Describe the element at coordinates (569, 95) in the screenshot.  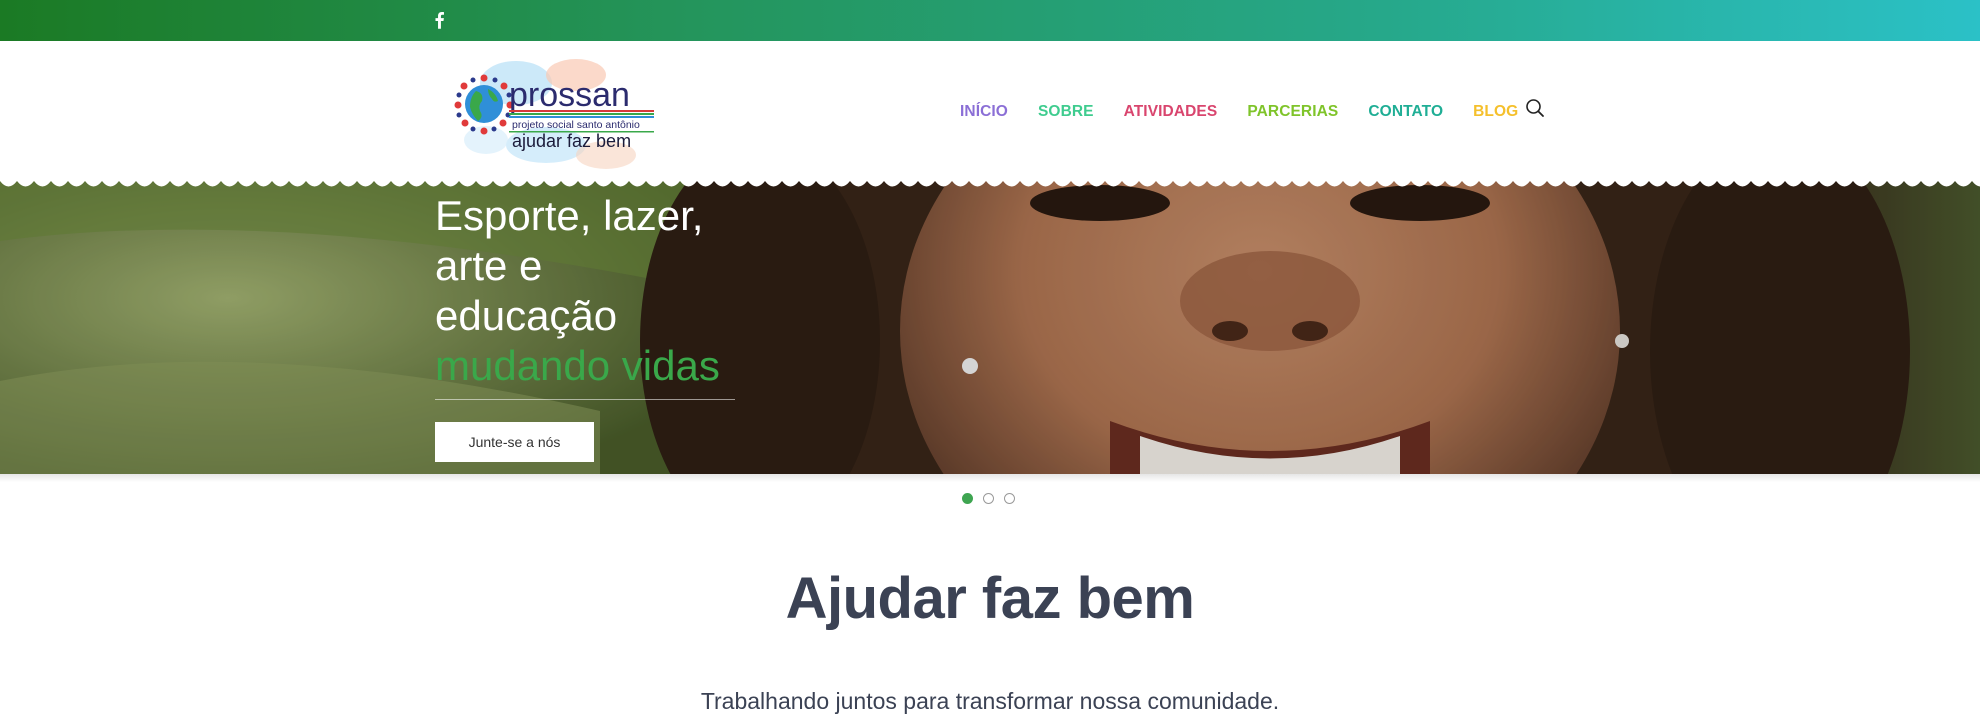
I see `logo-name: prossan` at that location.